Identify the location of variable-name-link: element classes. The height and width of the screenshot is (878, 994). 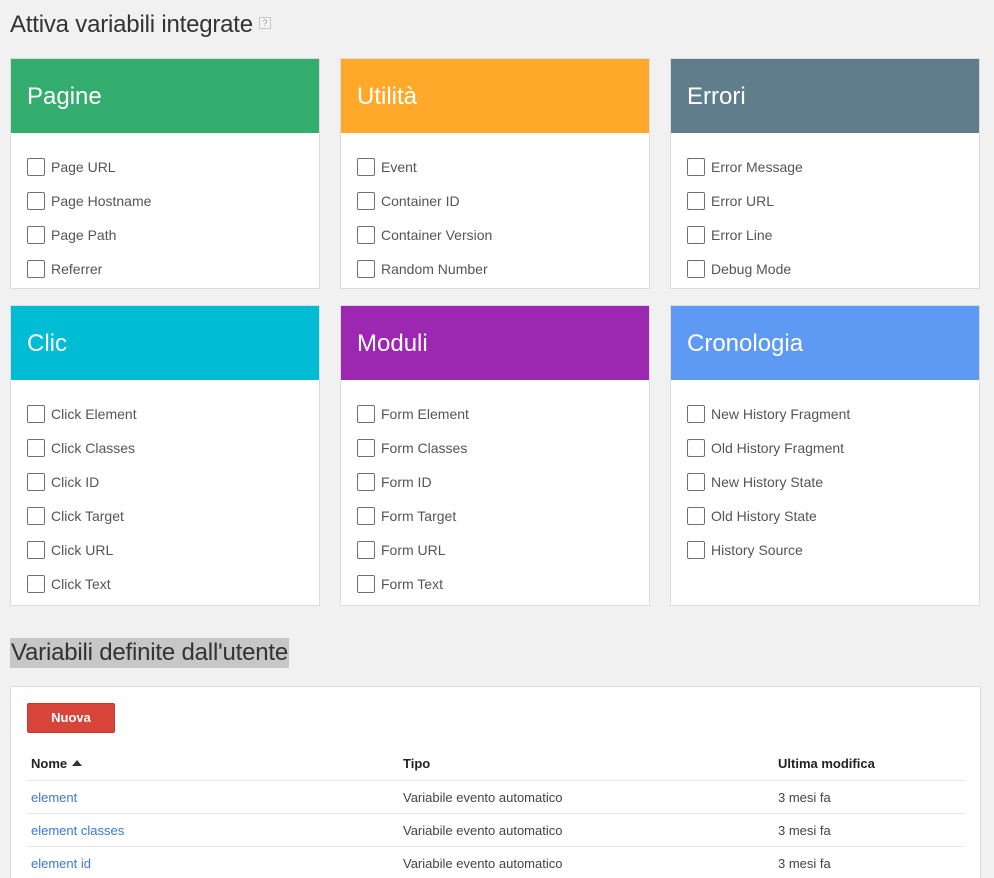
(77, 830).